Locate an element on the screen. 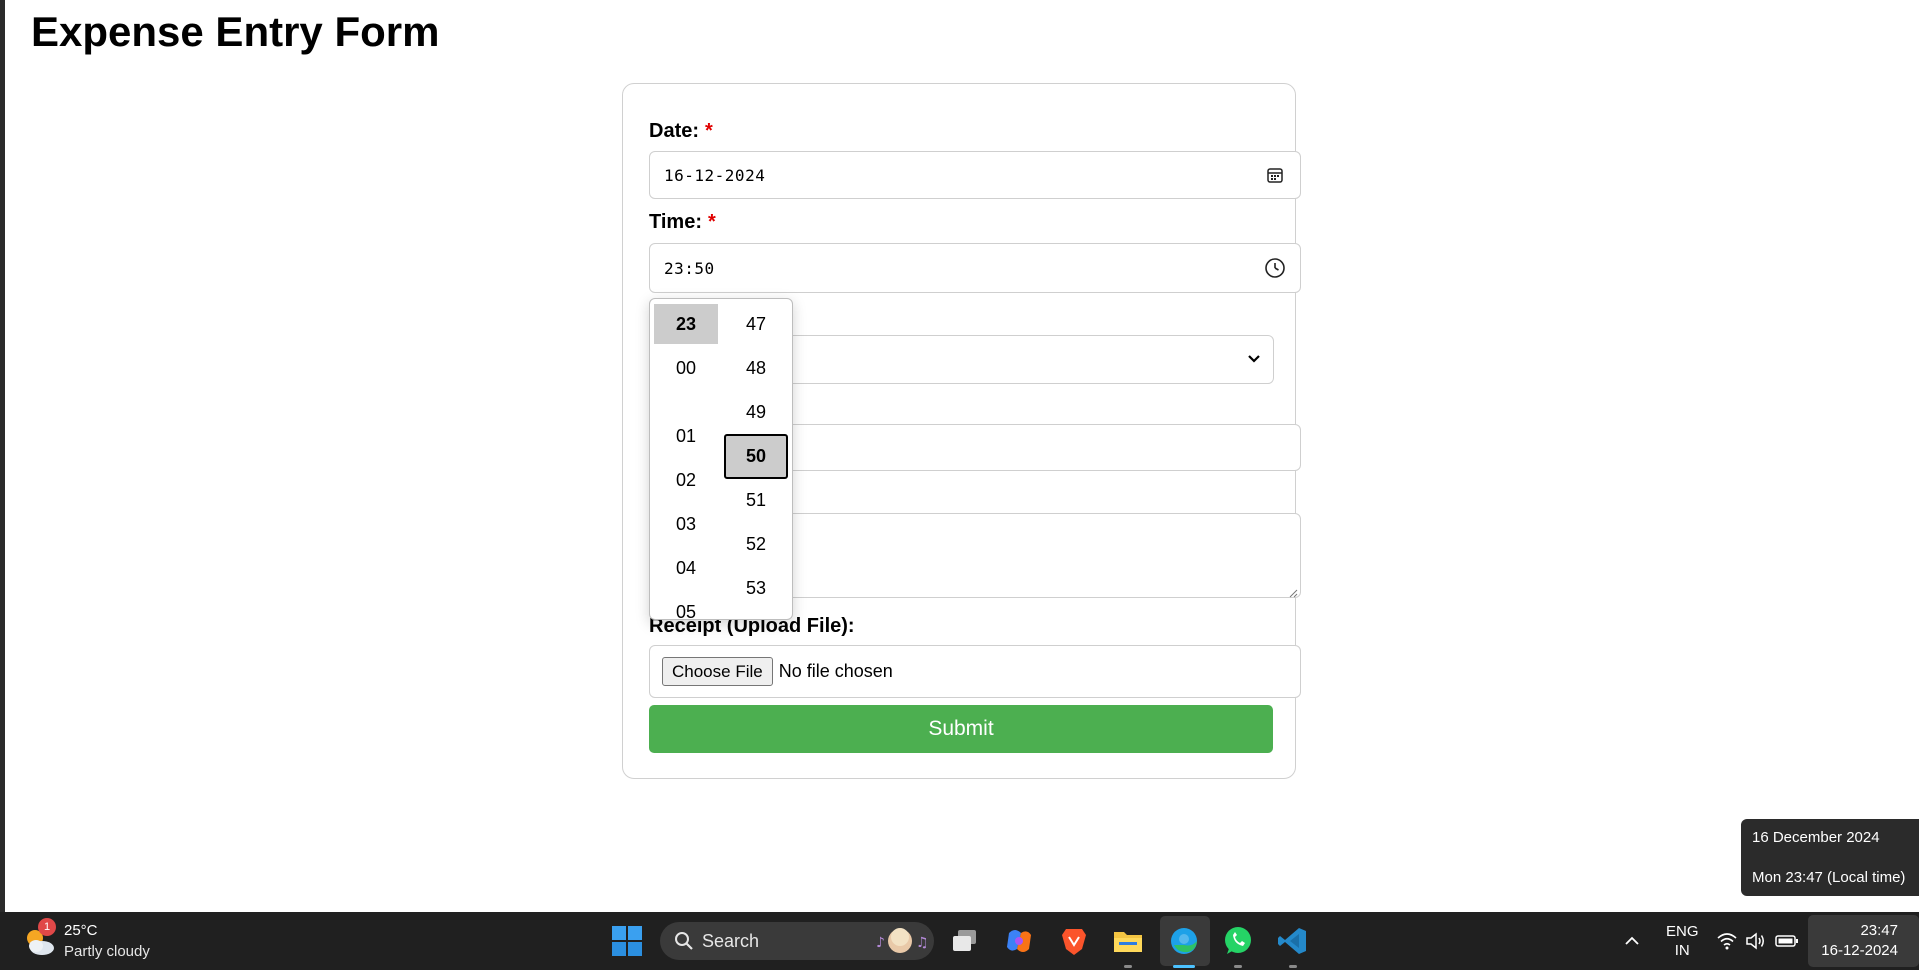 This screenshot has width=1919, height=970. task-view-icon is located at coordinates (965, 941).